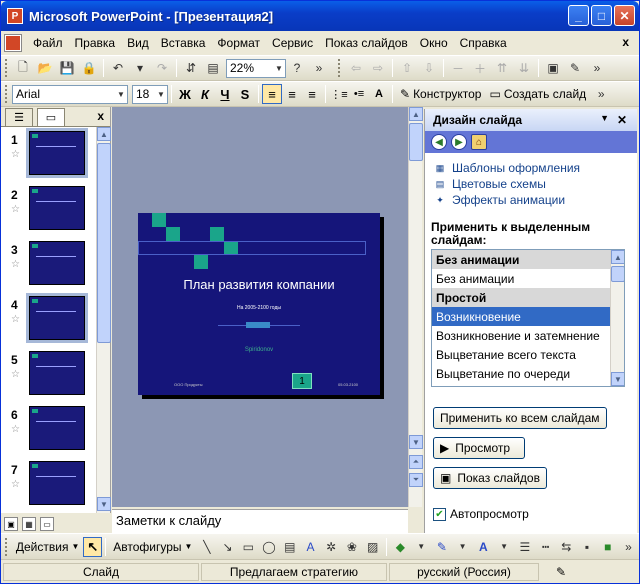  What do you see at coordinates (23, 68) in the screenshot?
I see `new-icon: 🗋` at bounding box center [23, 68].